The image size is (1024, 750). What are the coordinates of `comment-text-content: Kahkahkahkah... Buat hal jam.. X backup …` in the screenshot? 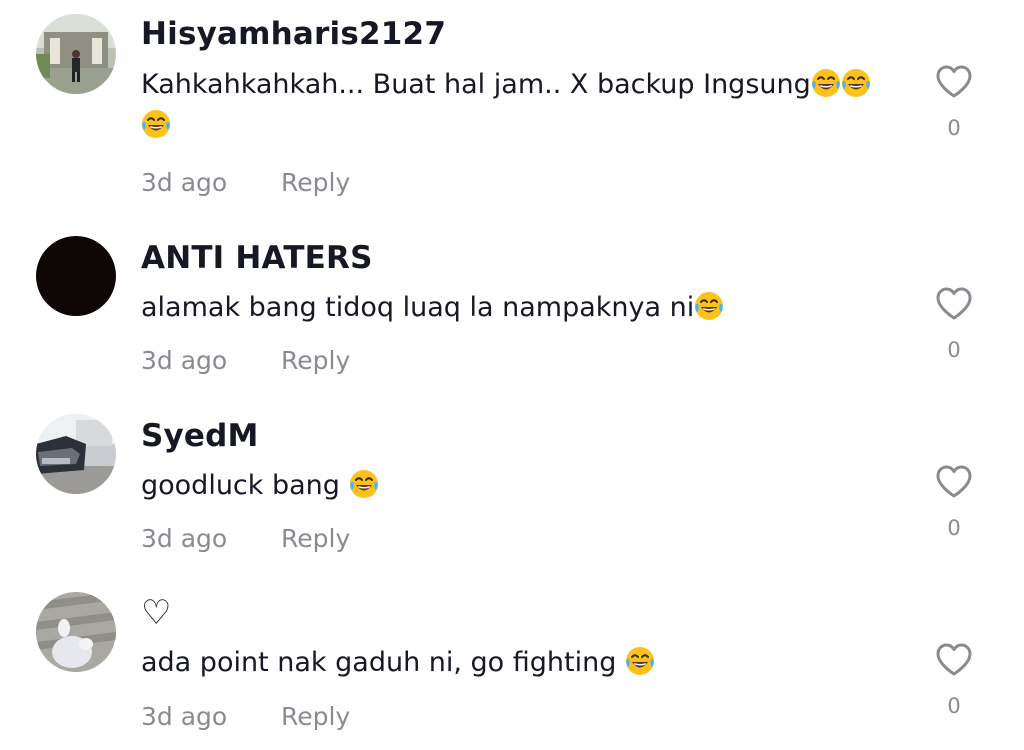 It's located at (476, 84).